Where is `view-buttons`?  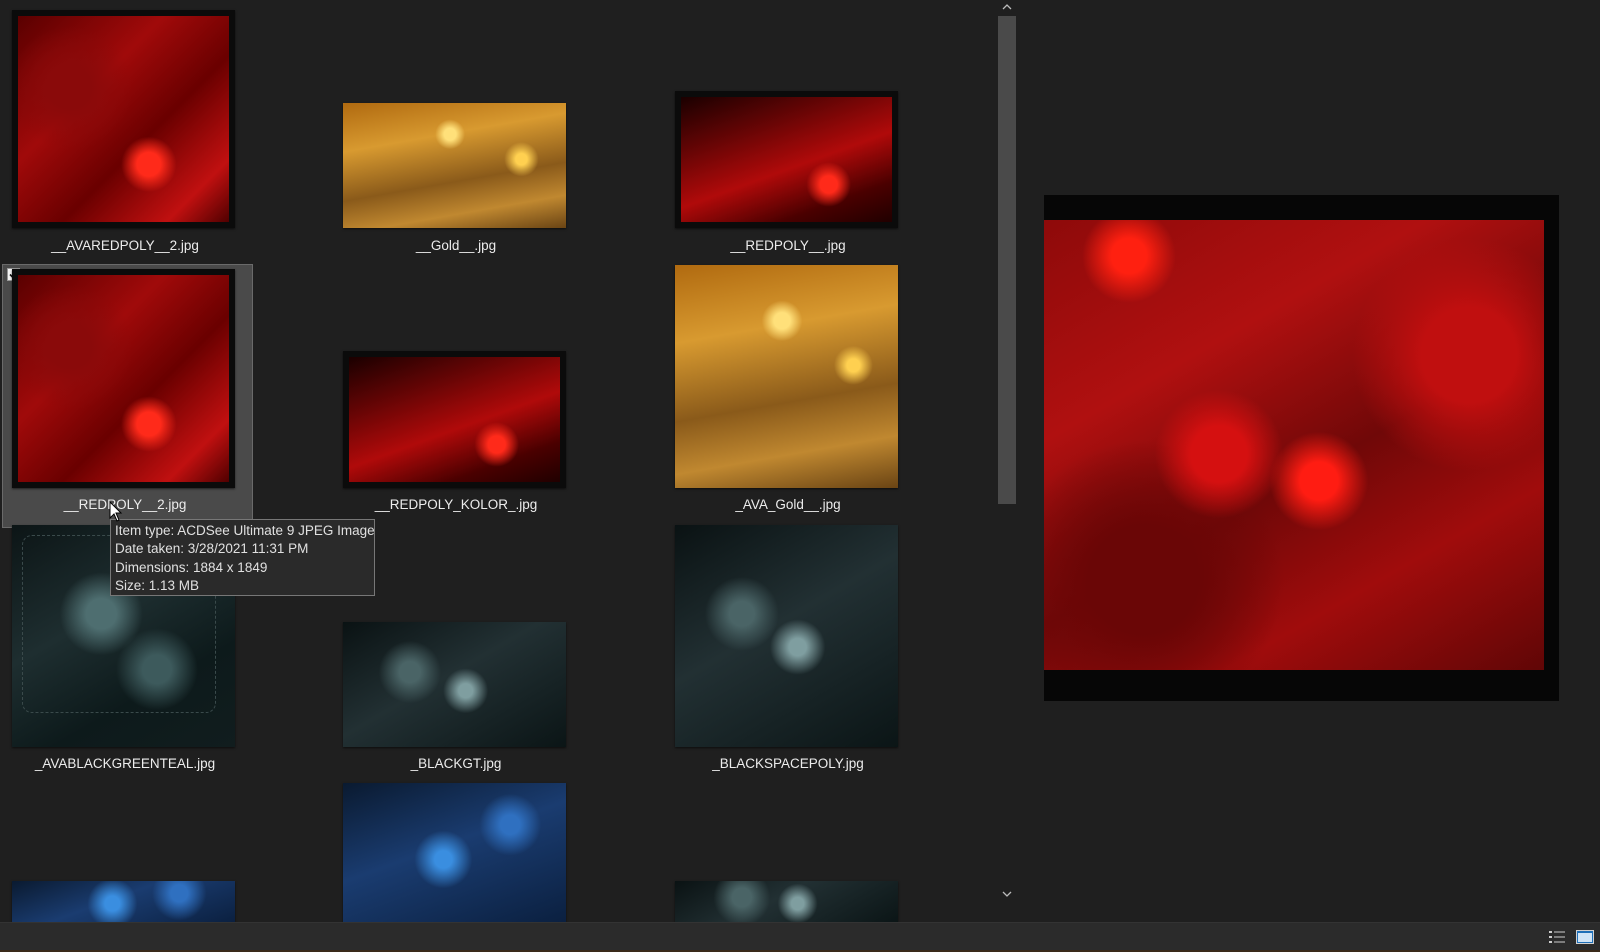 view-buttons is located at coordinates (1568, 937).